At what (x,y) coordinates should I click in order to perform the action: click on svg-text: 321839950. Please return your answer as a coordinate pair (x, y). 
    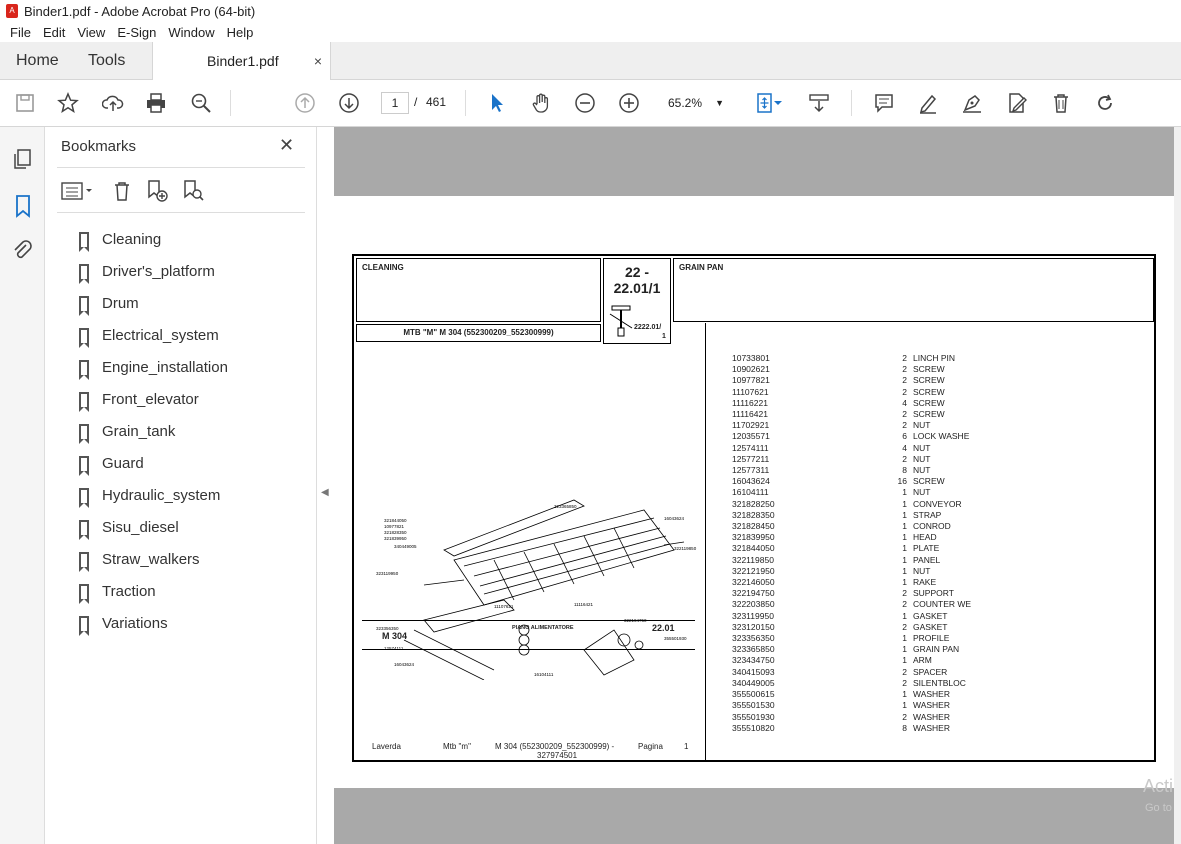
    Looking at the image, I should click on (395, 538).